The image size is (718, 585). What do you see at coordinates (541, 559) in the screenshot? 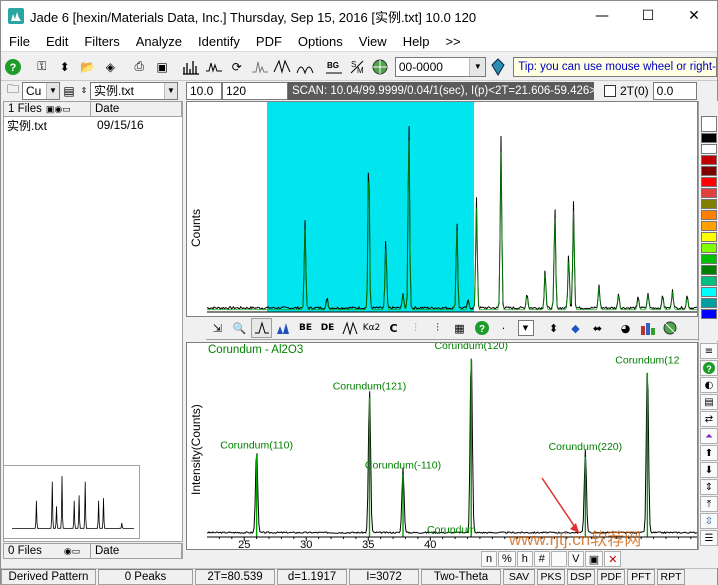
I see `tool-hash: #` at bounding box center [541, 559].